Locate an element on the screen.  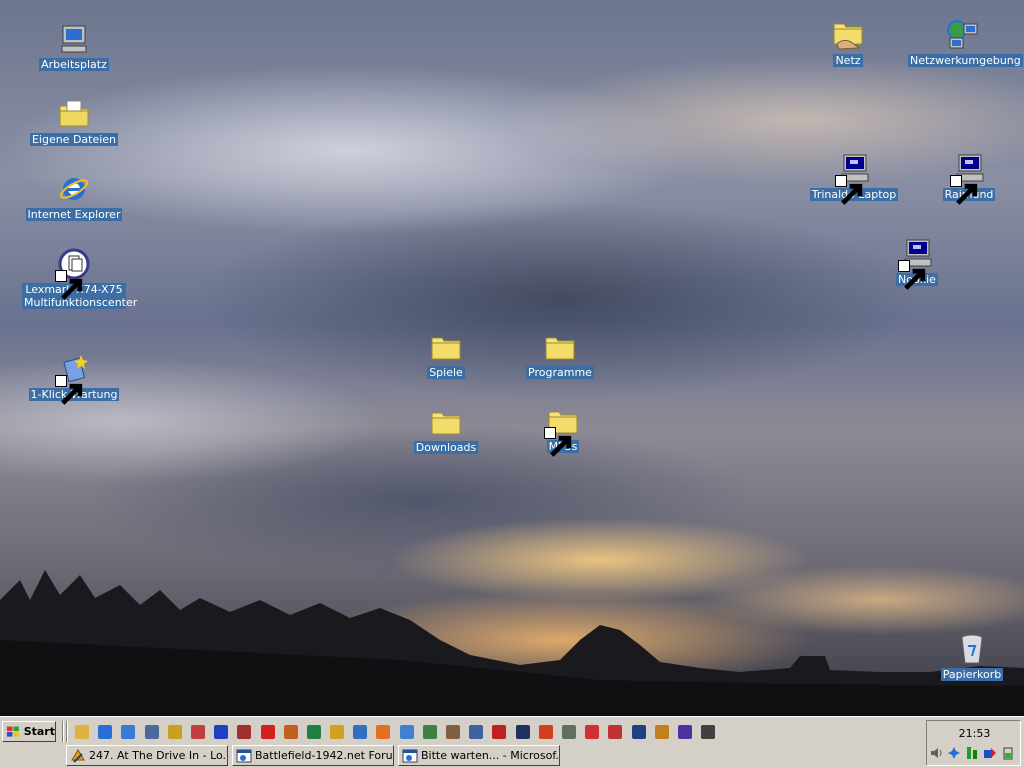
1-klick-wartung-icon: 1-Klick-Wartung is located at coordinates (74, 378).